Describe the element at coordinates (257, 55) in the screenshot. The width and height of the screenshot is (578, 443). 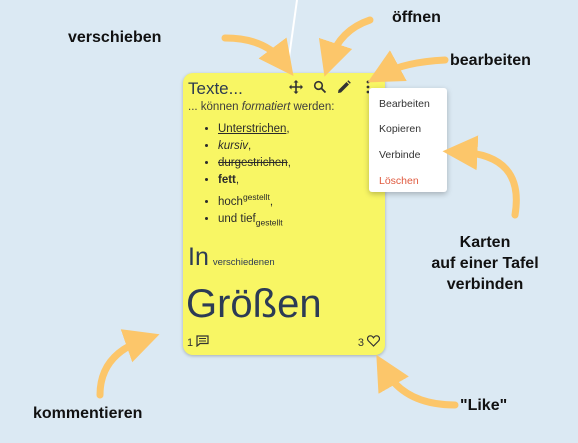
I see `arrow-move` at that location.